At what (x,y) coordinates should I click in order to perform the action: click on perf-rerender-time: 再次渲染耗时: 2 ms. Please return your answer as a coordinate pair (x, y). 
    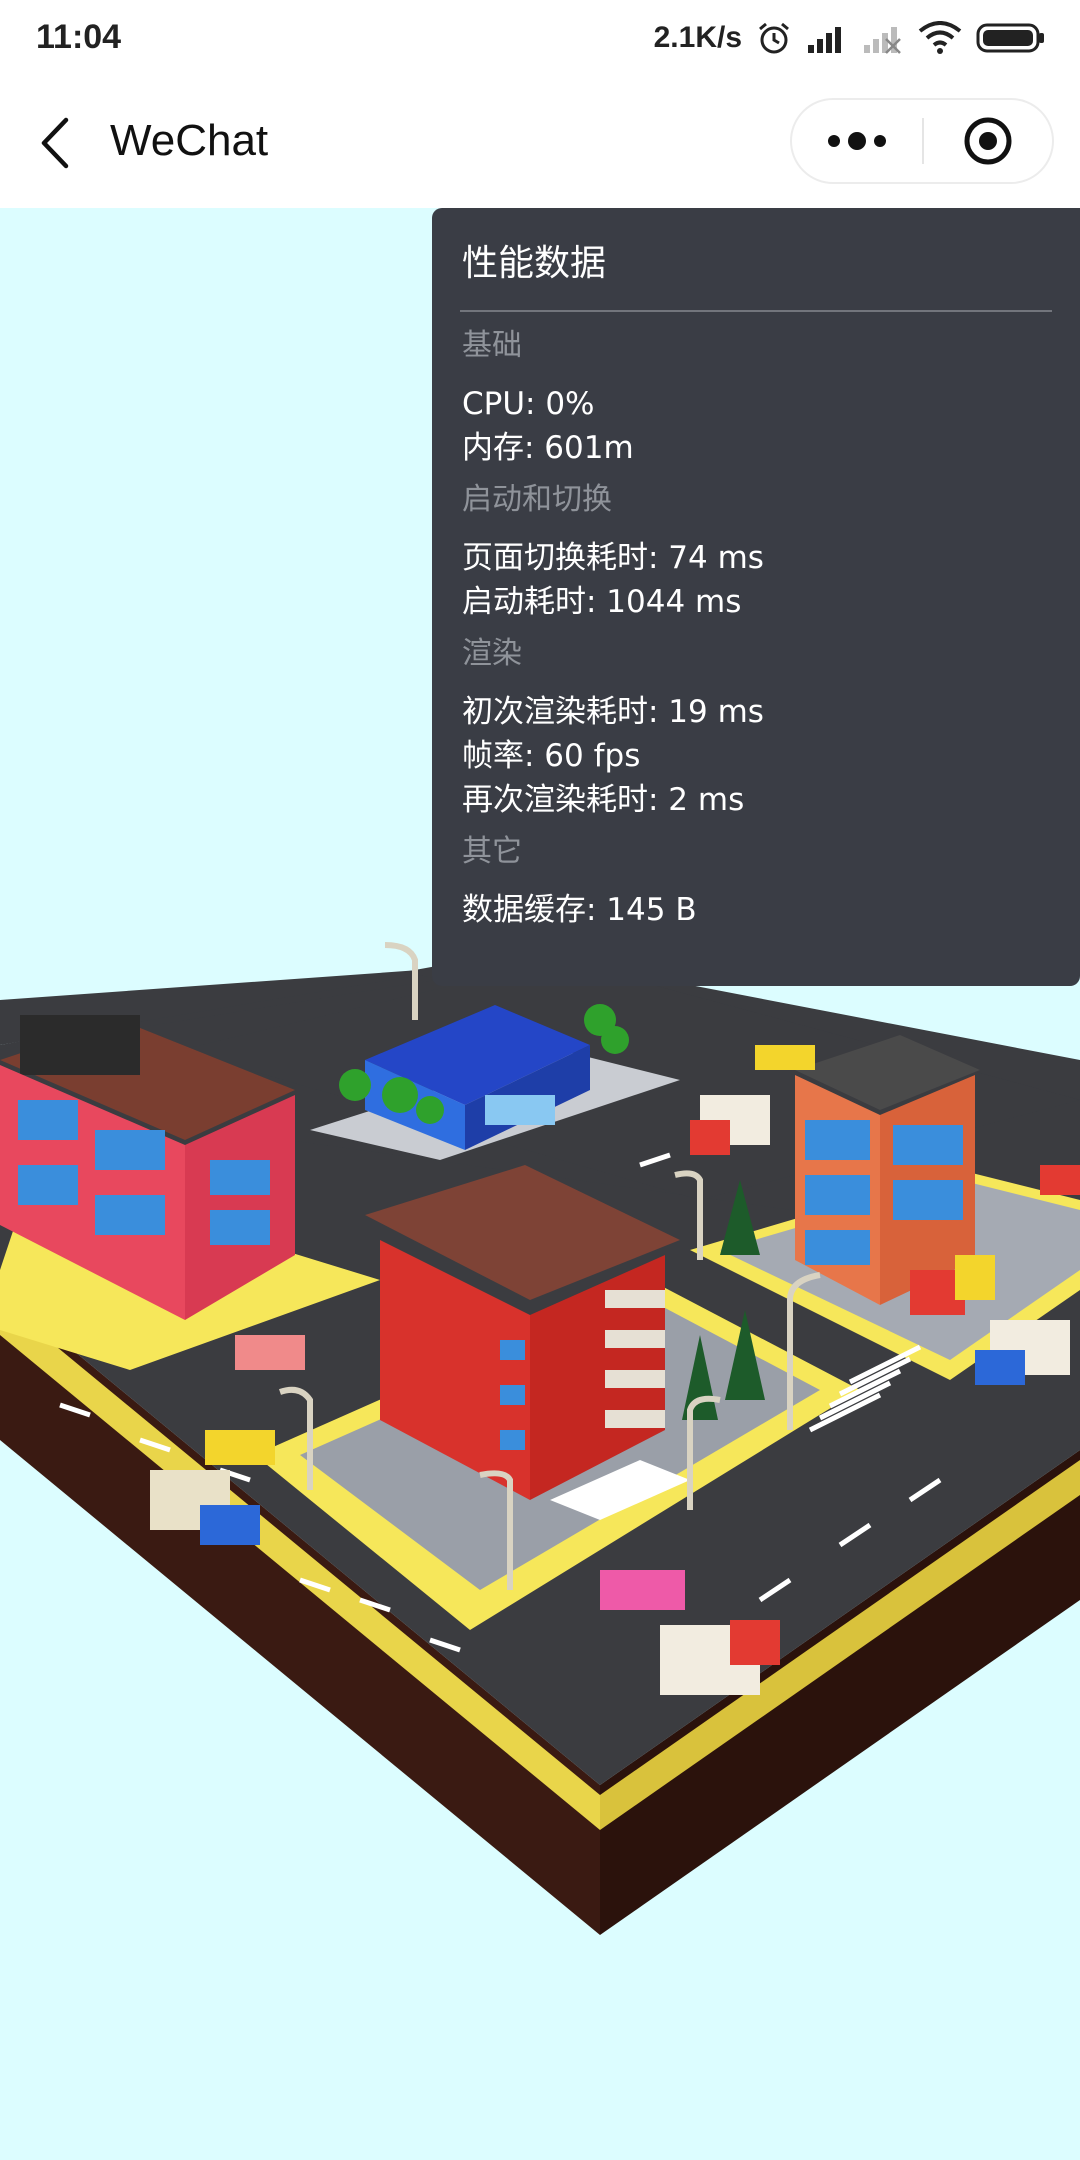
    Looking at the image, I should click on (603, 800).